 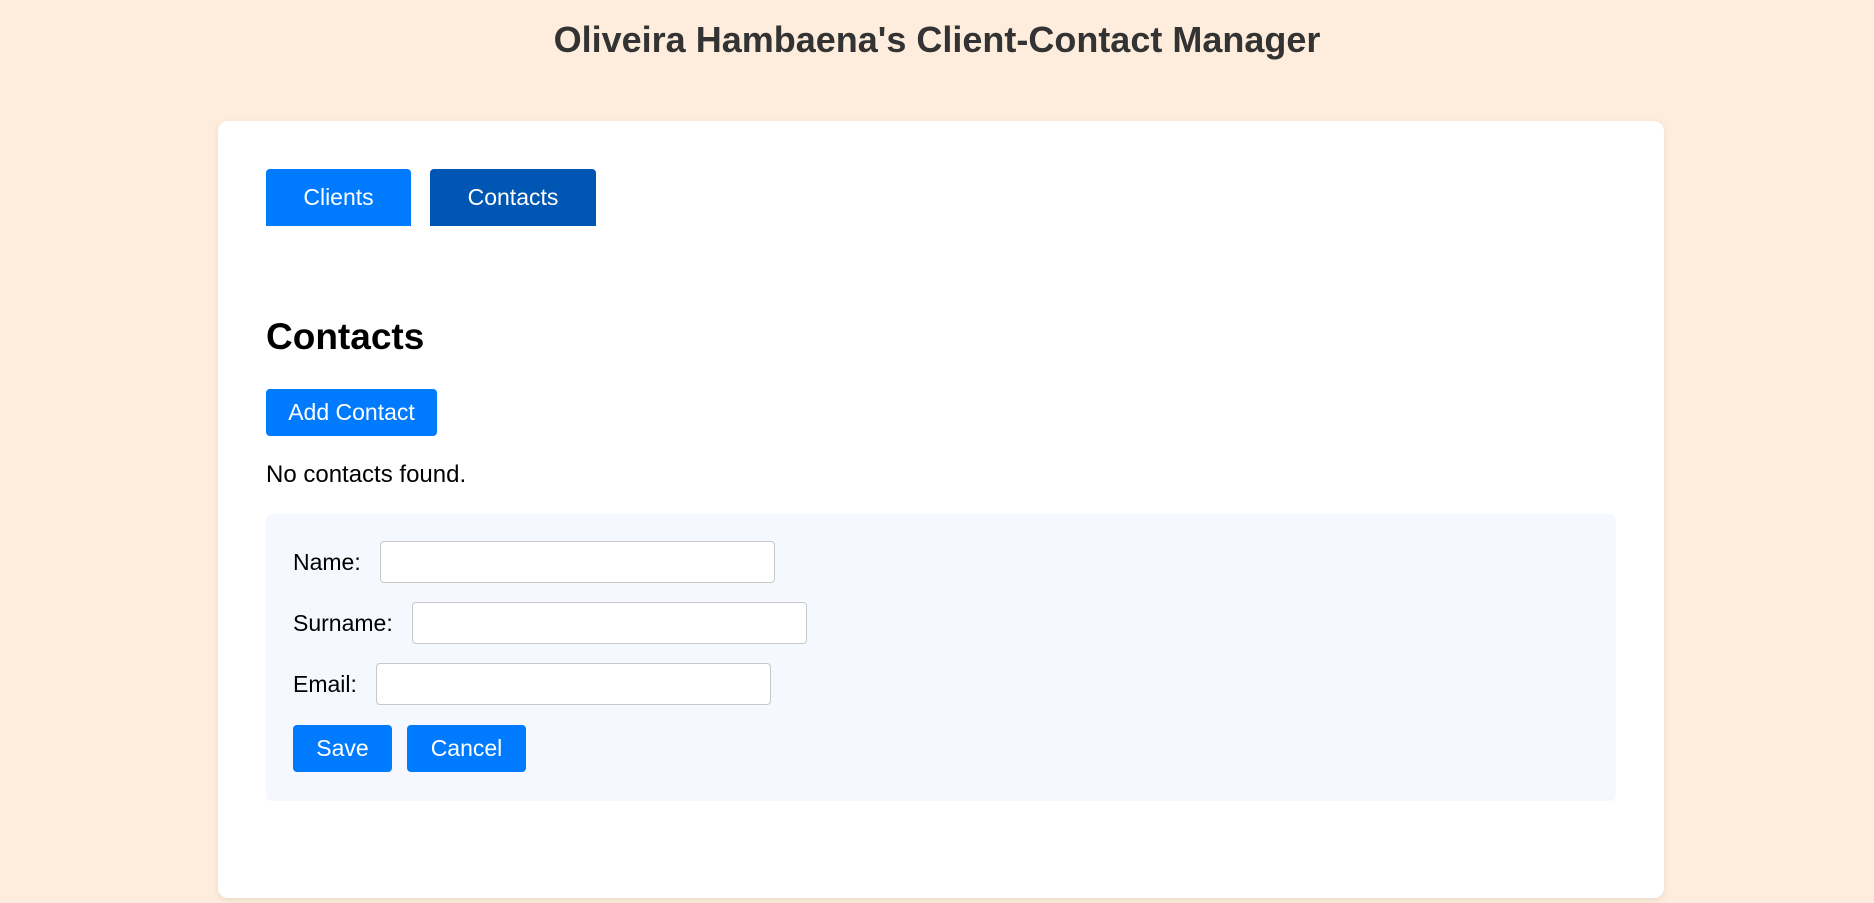 What do you see at coordinates (351, 412) in the screenshot?
I see `add-contact-button: Add Contact` at bounding box center [351, 412].